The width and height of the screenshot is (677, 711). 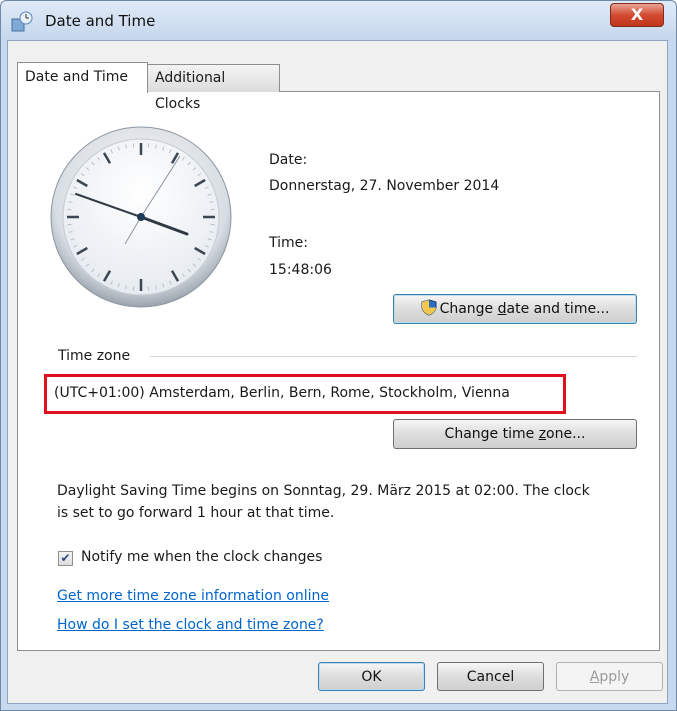 I want to click on apply-button: Apply, so click(x=609, y=676).